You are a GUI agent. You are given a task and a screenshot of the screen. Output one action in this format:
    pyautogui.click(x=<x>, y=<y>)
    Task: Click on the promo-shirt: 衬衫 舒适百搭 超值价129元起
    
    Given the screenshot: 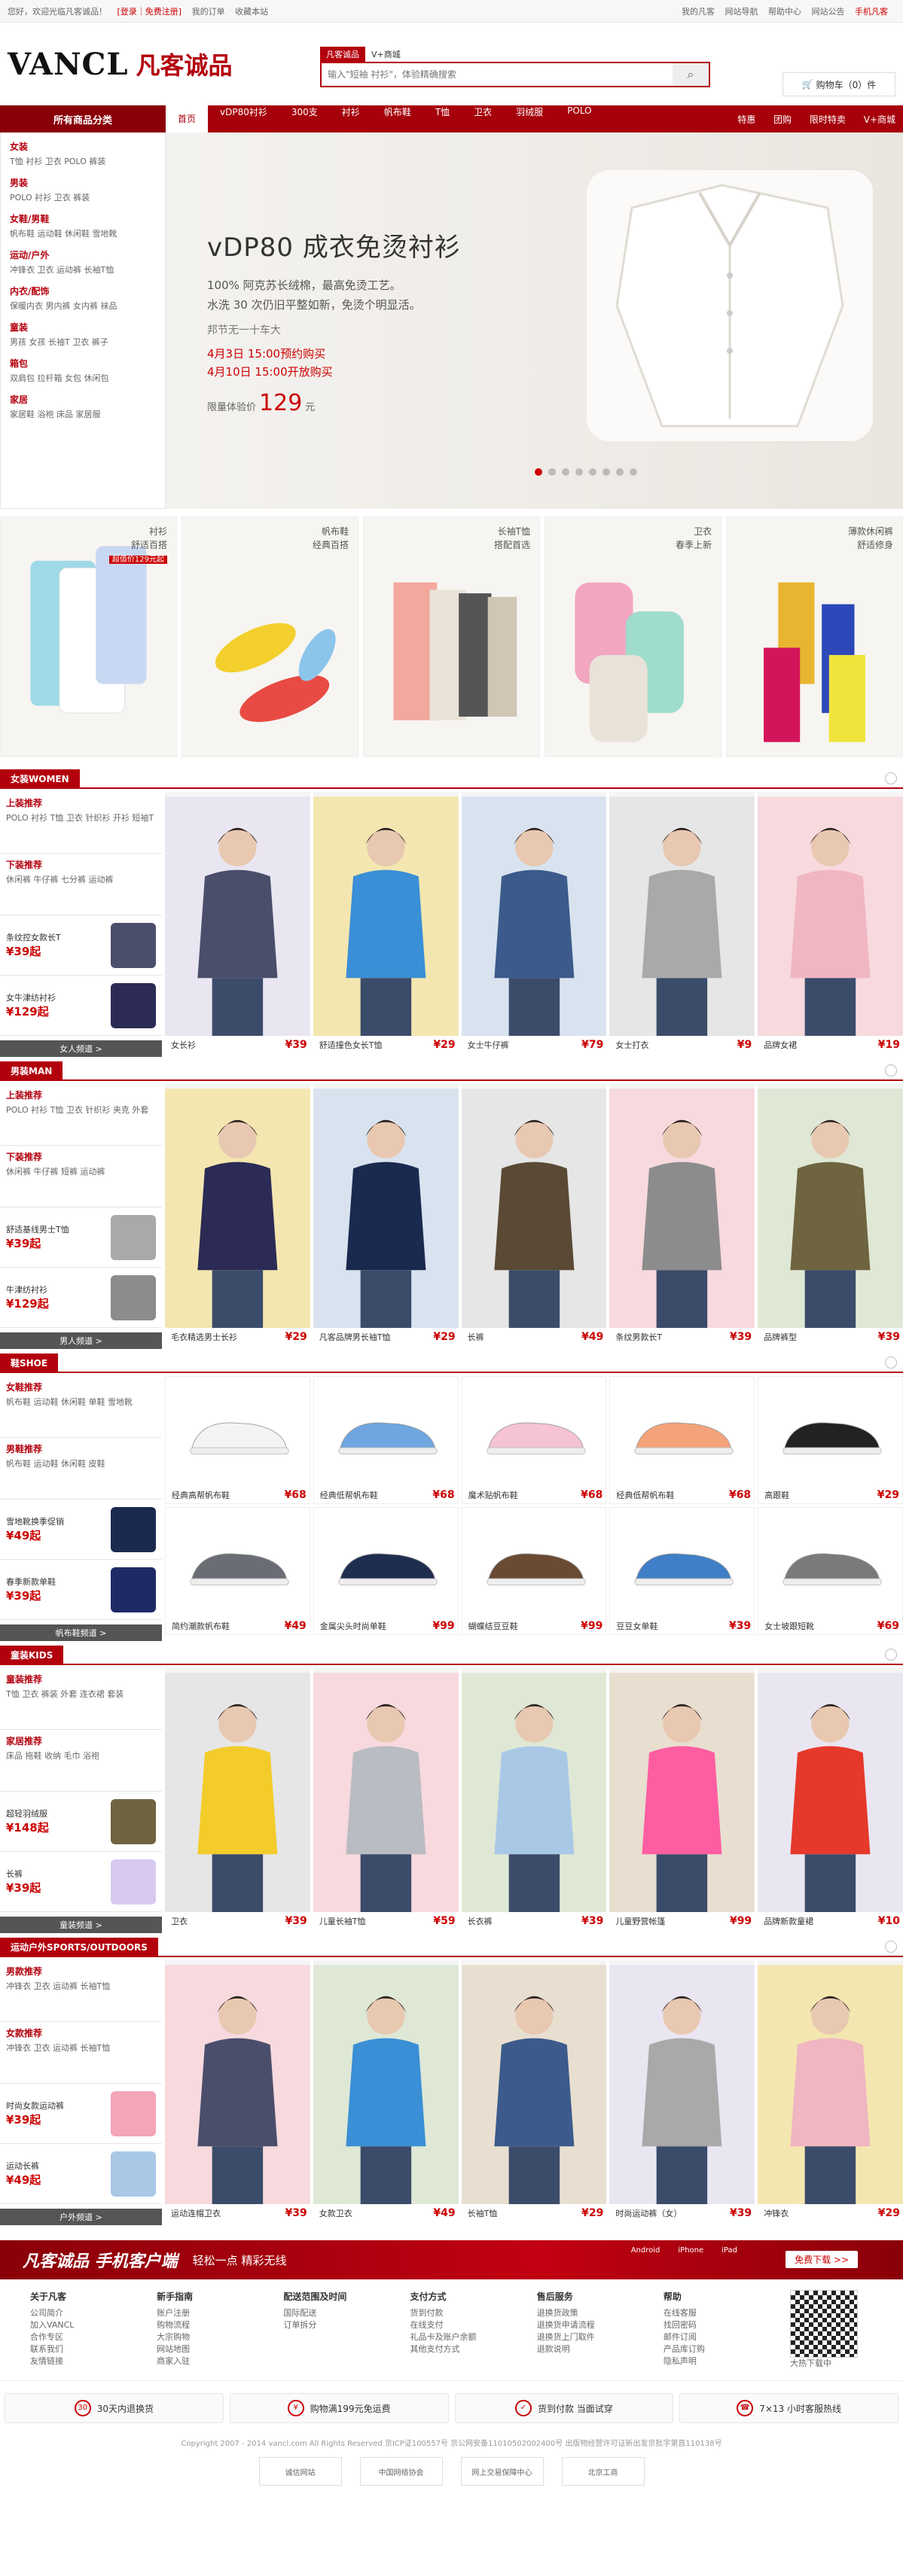 What is the action you would take?
    pyautogui.click(x=89, y=636)
    